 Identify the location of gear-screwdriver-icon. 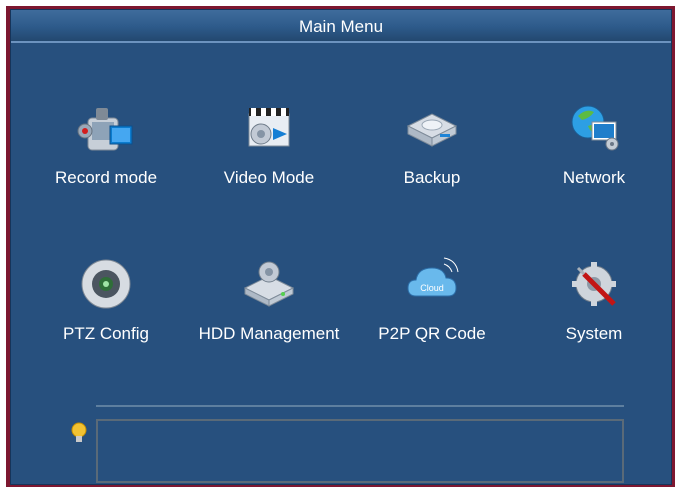
(594, 284).